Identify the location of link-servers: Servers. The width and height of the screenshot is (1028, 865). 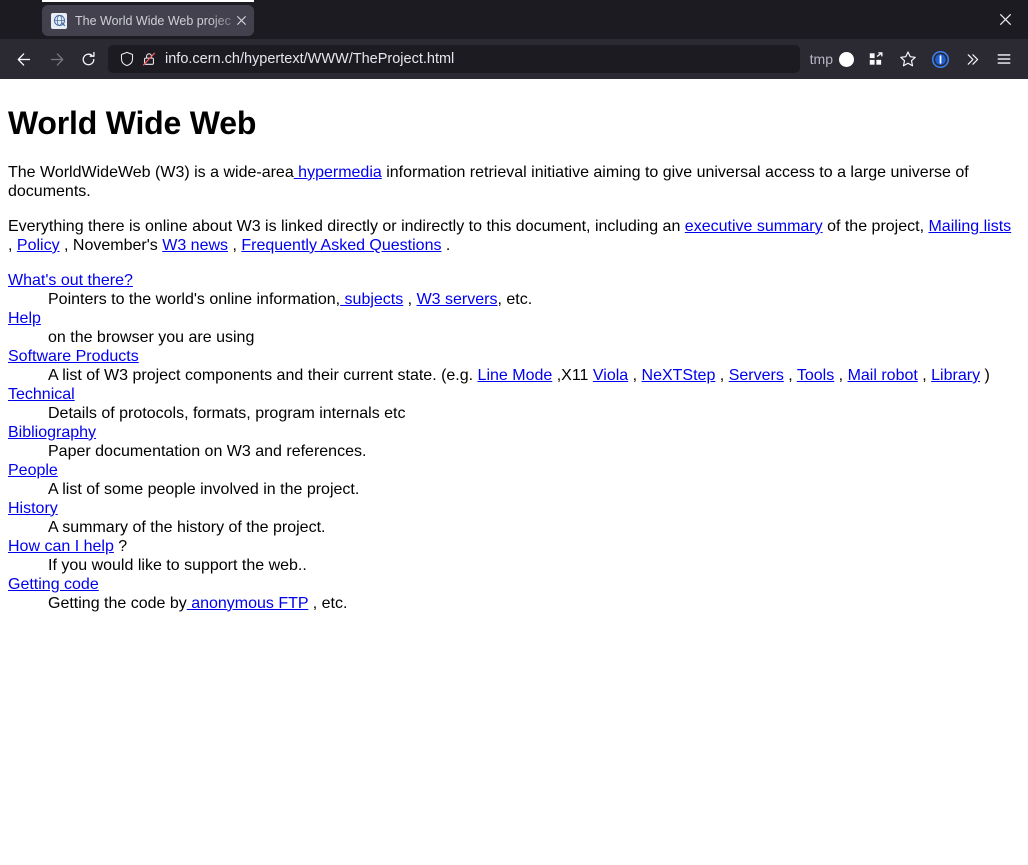
(756, 375).